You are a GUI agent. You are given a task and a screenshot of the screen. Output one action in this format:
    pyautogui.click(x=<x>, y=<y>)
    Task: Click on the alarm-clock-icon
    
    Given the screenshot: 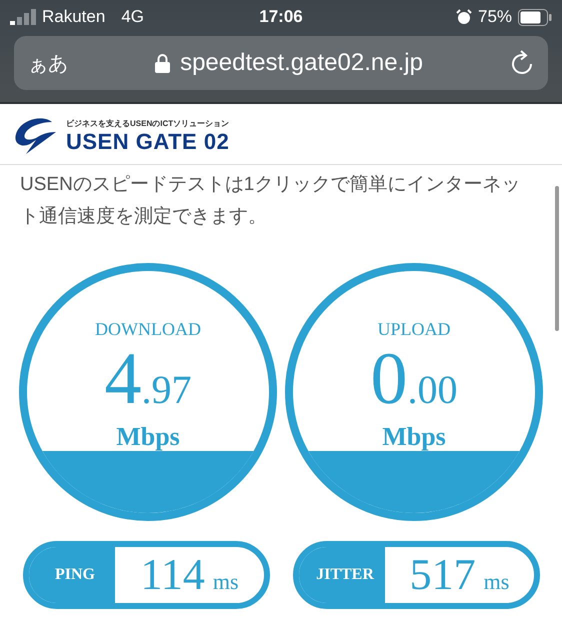 What is the action you would take?
    pyautogui.click(x=464, y=17)
    